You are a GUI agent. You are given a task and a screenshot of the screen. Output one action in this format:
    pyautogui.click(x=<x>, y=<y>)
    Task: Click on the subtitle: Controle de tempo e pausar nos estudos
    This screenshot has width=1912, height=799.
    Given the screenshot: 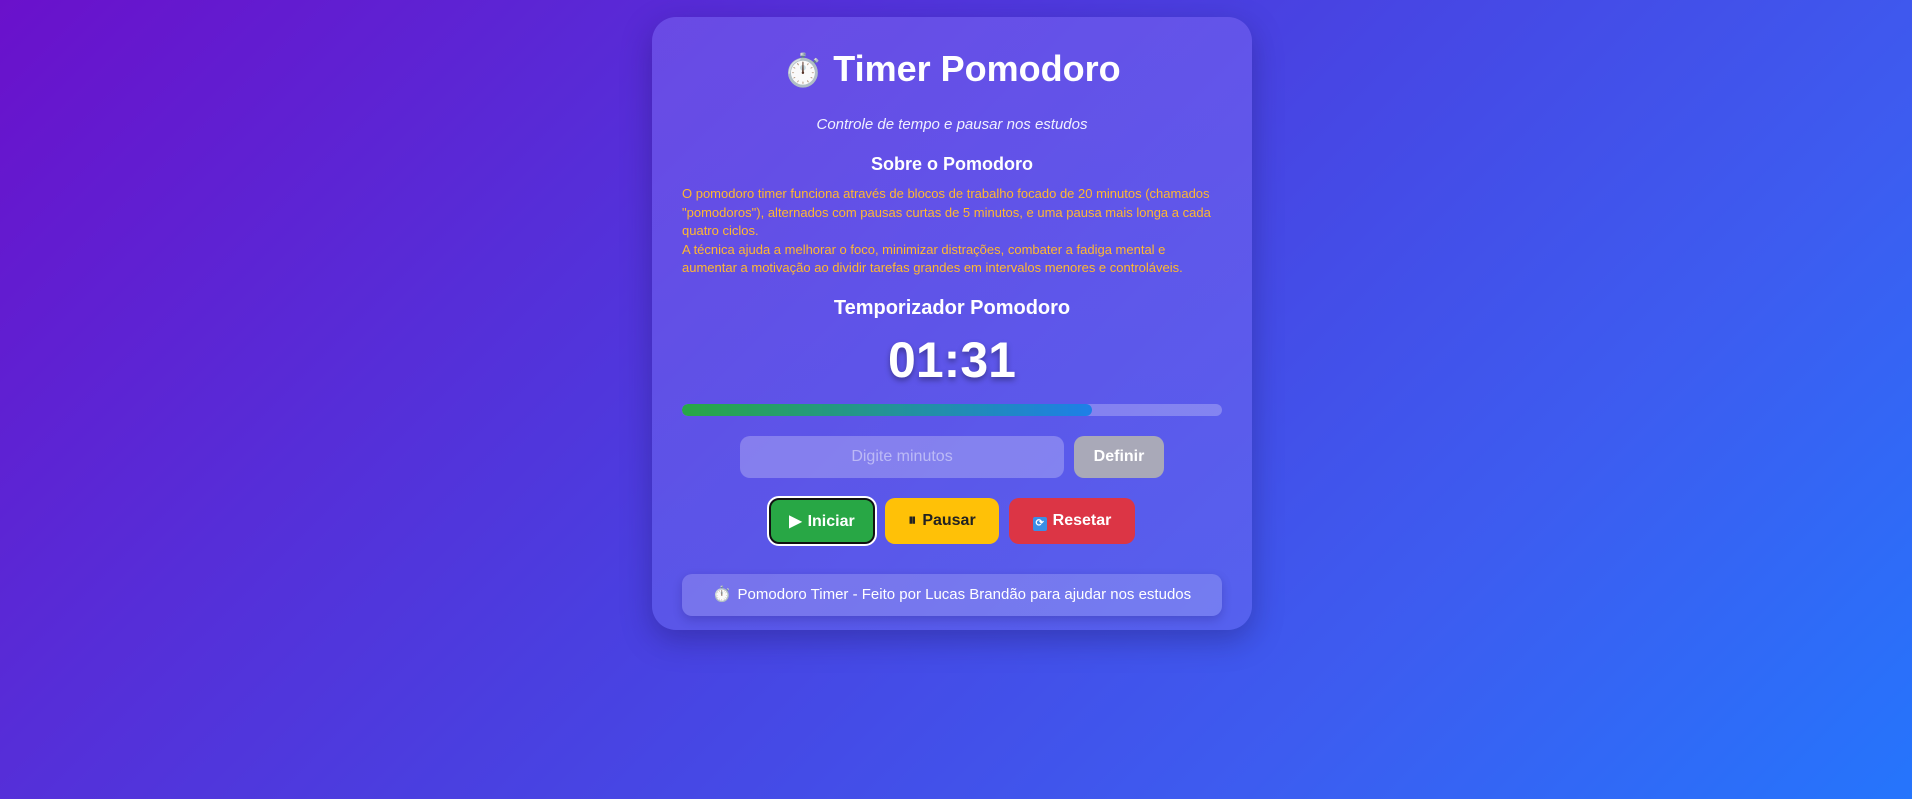 What is the action you would take?
    pyautogui.click(x=952, y=124)
    